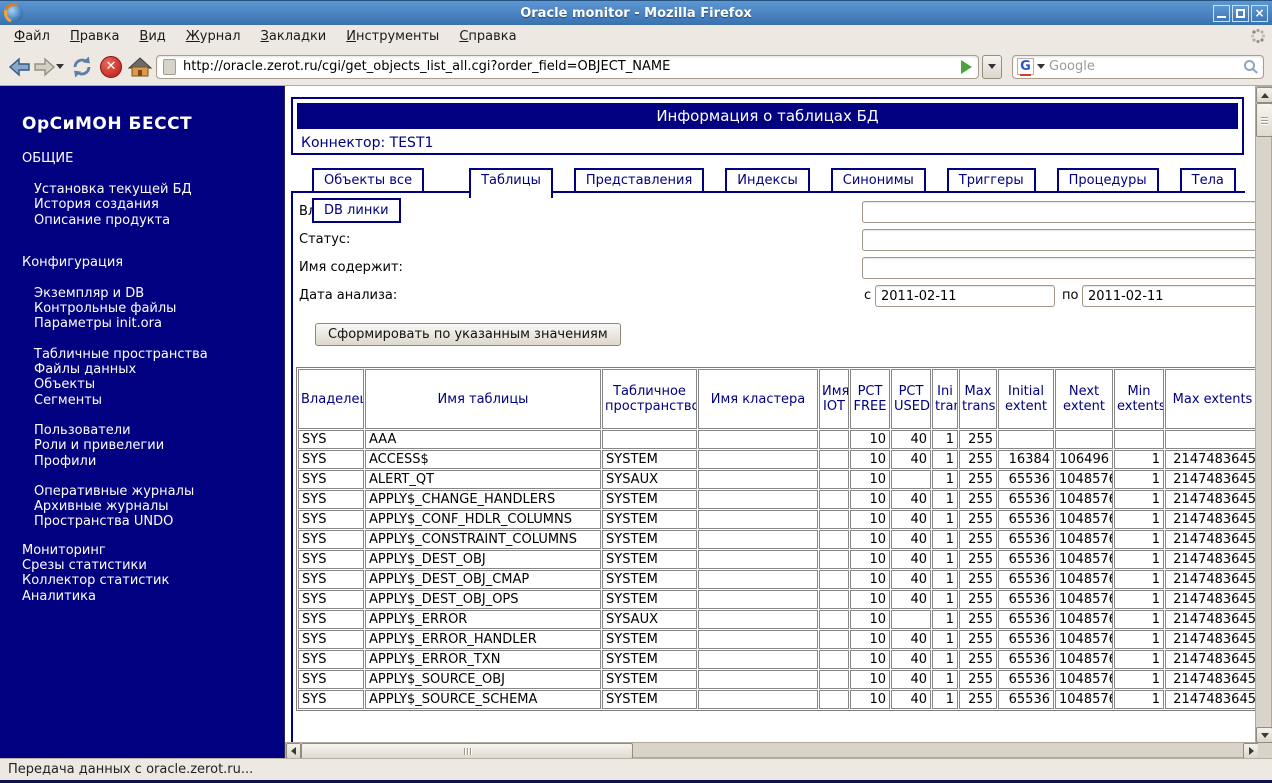 The image size is (1272, 783). I want to click on menu-item-help: Справка, so click(487, 37).